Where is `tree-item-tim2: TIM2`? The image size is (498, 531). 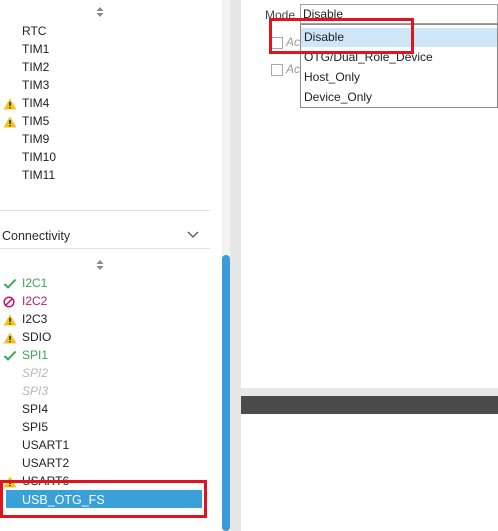
tree-item-tim2: TIM2 is located at coordinates (102, 67).